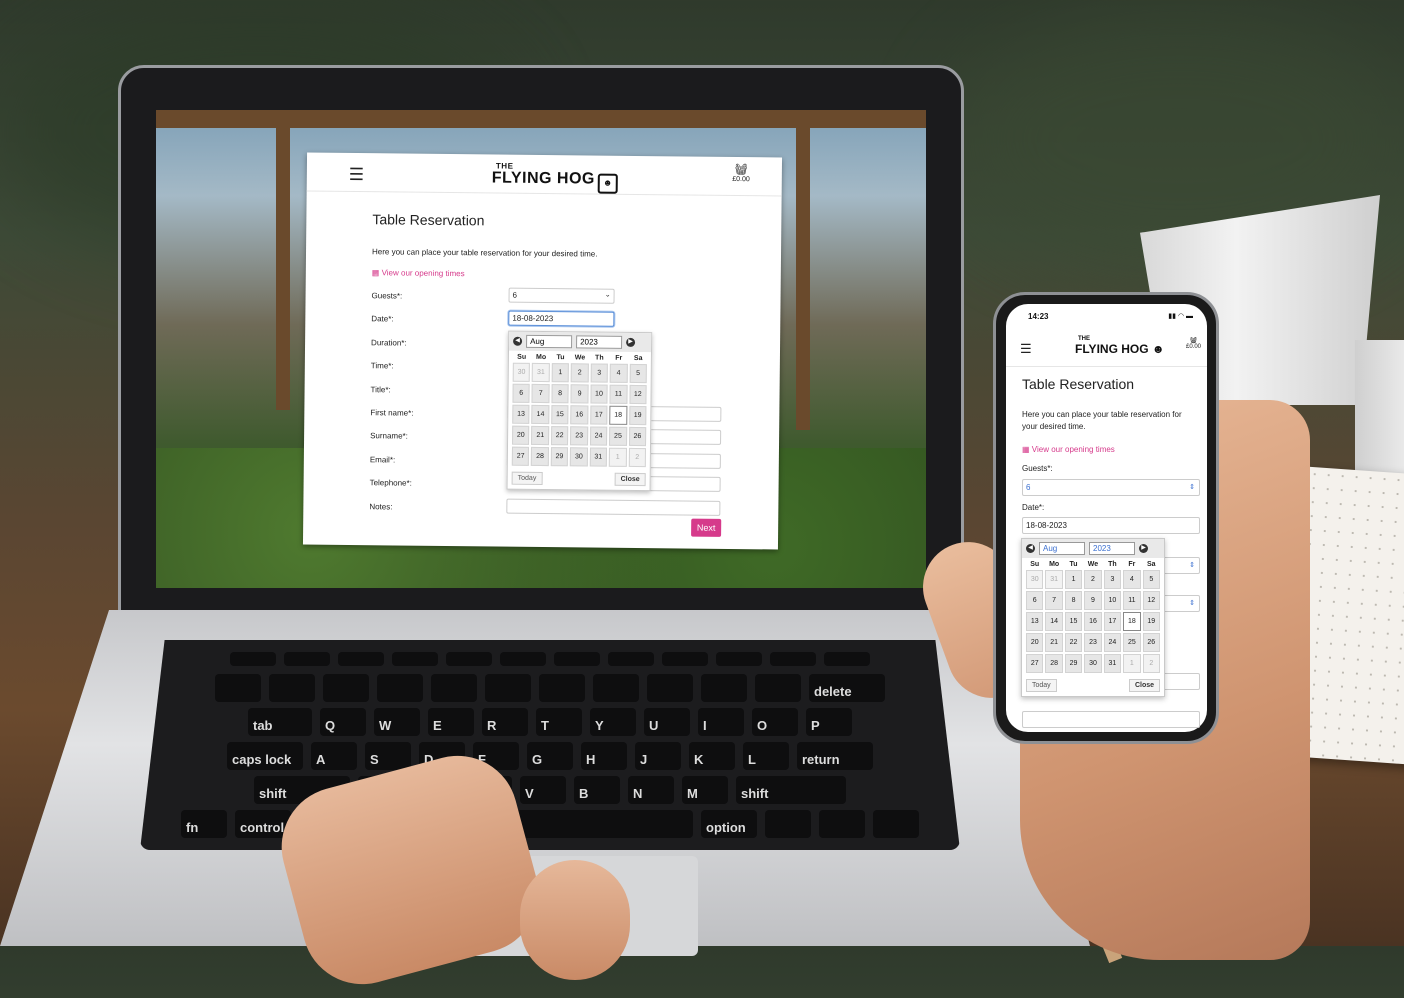  I want to click on calendar-day: 12, so click(1151, 600).